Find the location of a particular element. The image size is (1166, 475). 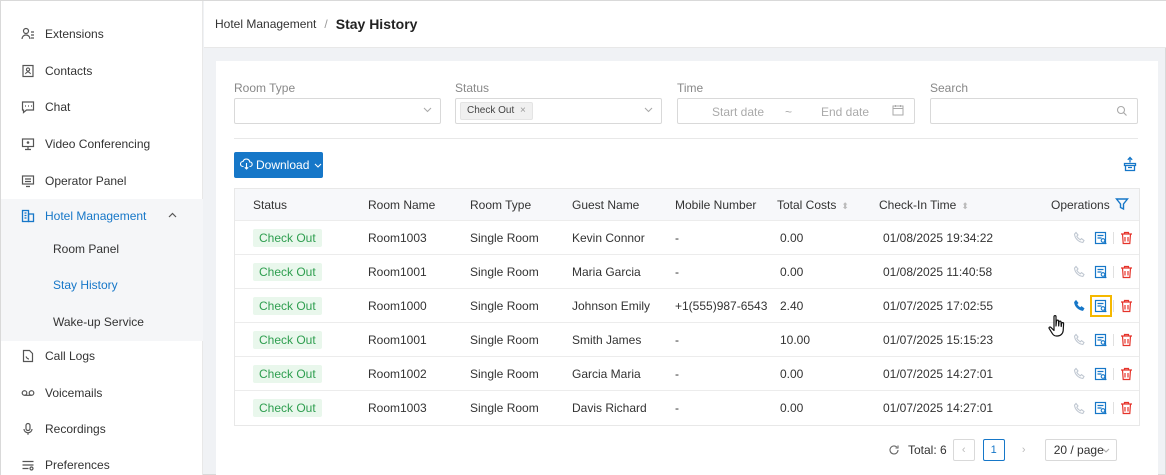

preferences-icon is located at coordinates (28, 465).